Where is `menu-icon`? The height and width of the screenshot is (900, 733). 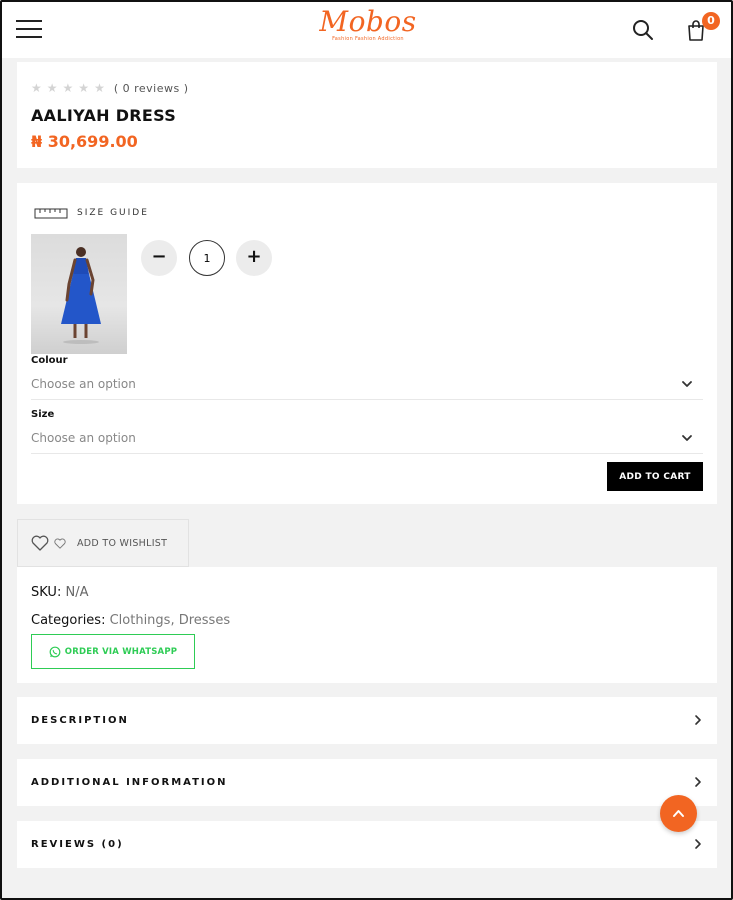
menu-icon is located at coordinates (29, 30).